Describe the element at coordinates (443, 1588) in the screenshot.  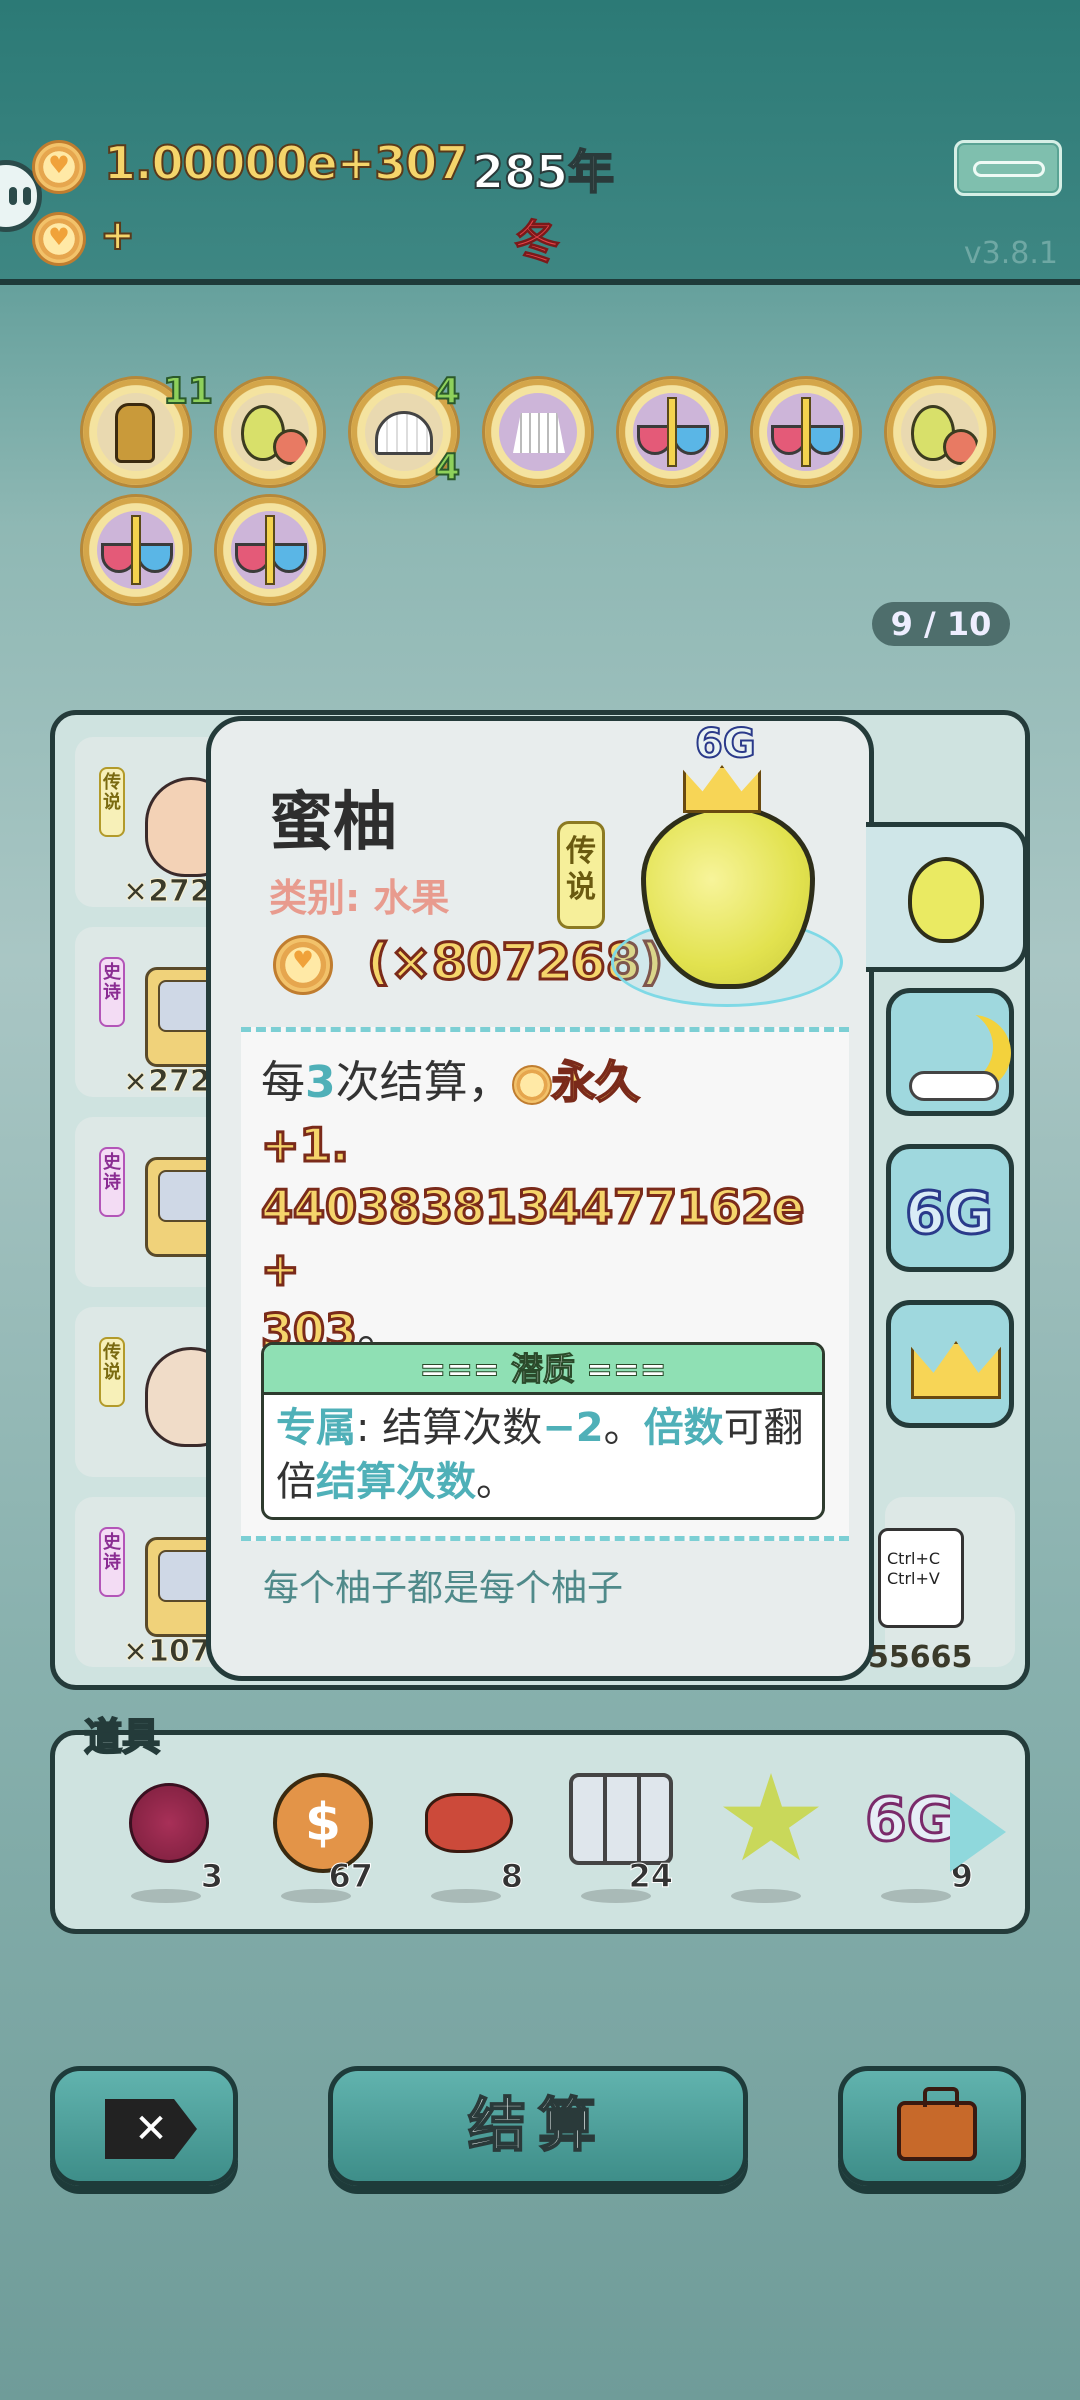
I see `flavor-text: 每个柚子都是每个柚子` at that location.